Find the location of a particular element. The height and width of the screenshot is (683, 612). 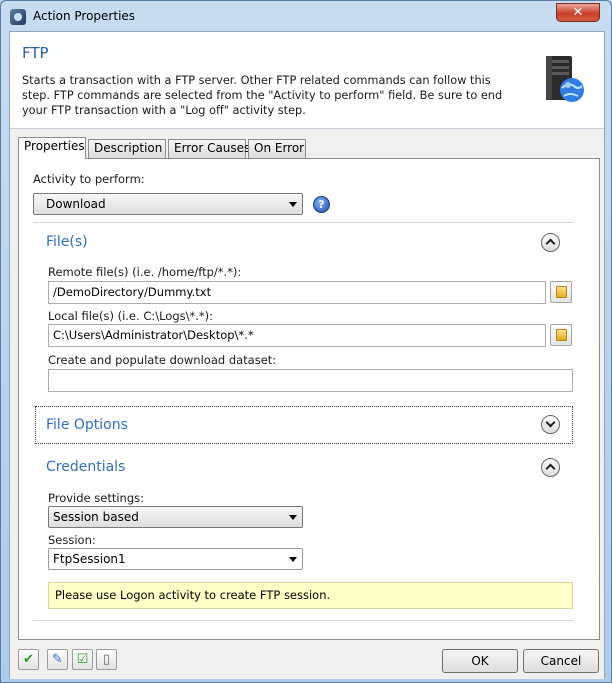

activity-dropdown: Download is located at coordinates (168, 204).